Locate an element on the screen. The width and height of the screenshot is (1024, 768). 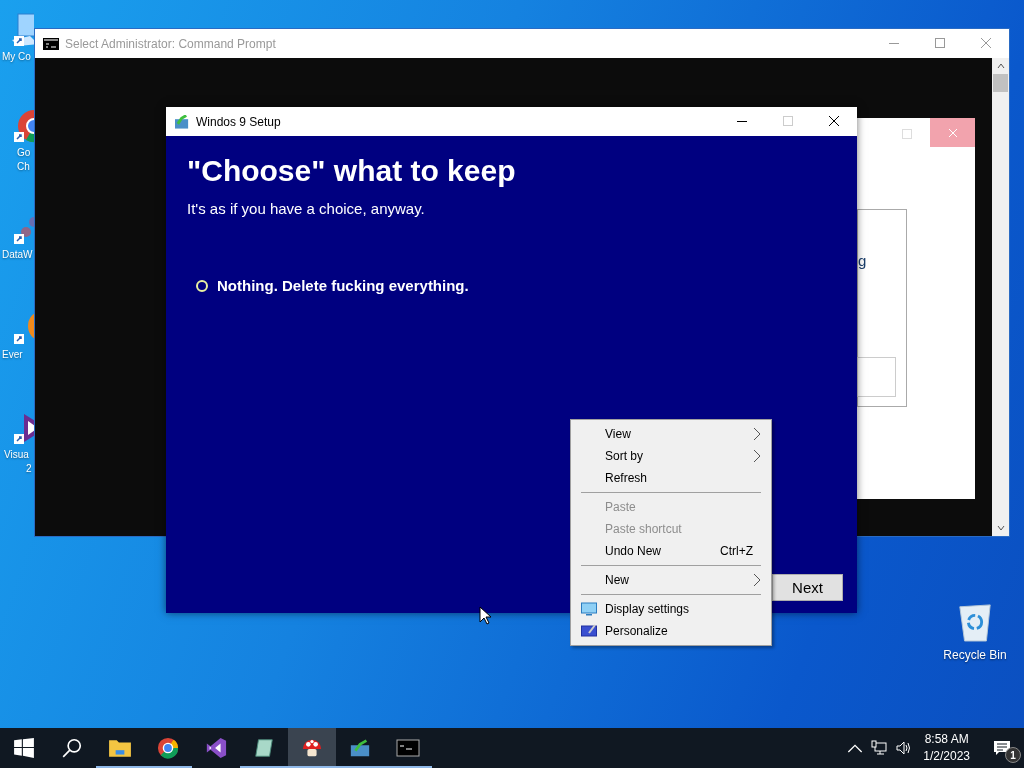
input-field is located at coordinates (876, 377).